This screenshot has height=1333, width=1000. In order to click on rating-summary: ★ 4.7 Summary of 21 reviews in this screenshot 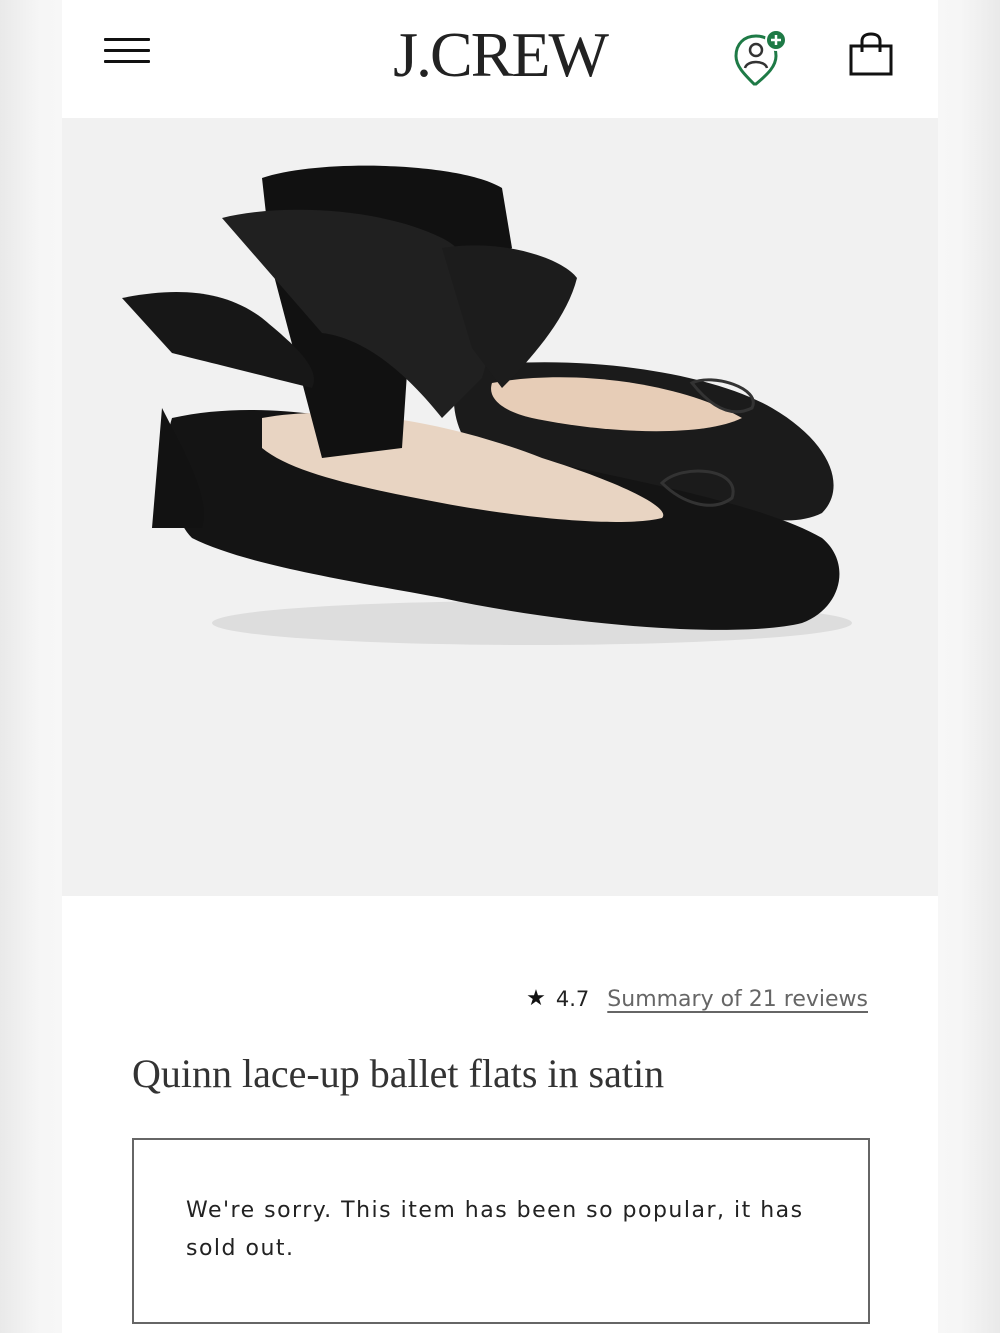, I will do `click(697, 999)`.